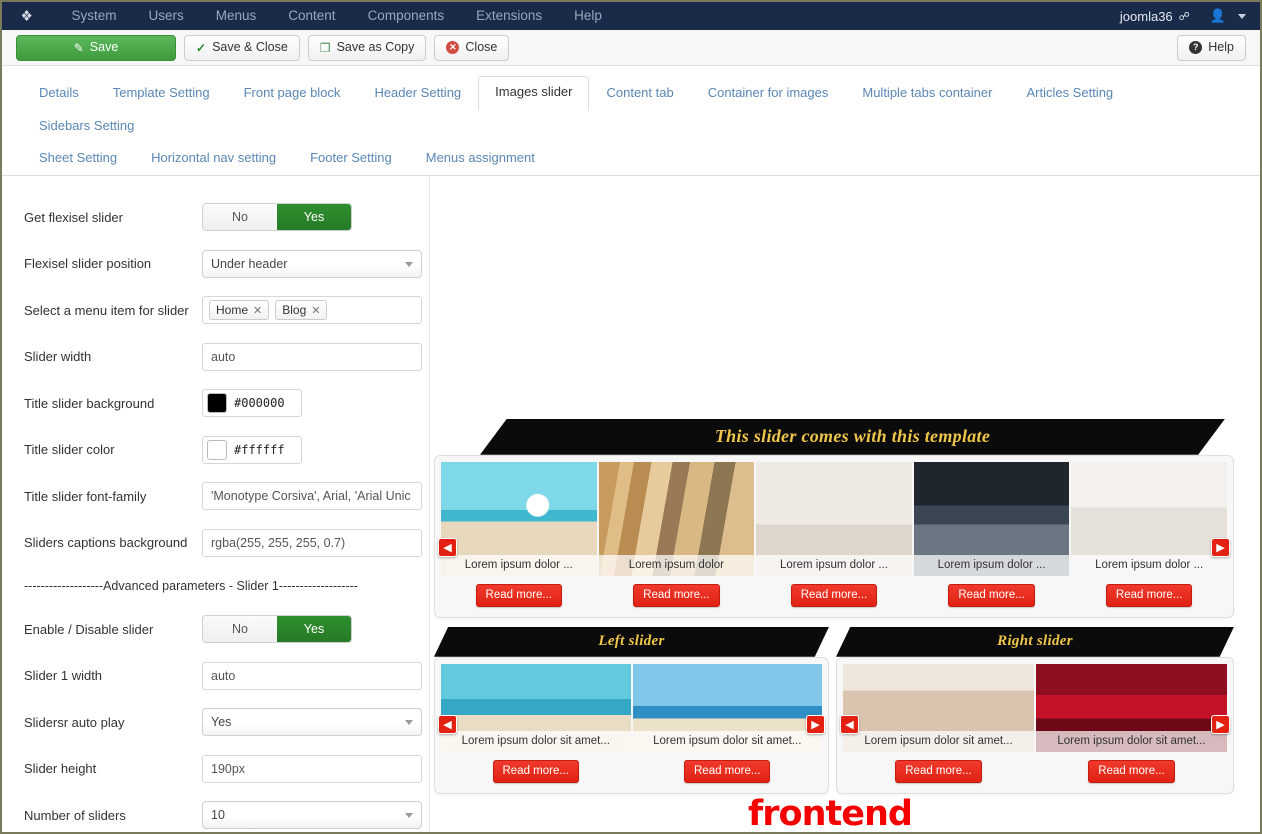 This screenshot has width=1262, height=834. Describe the element at coordinates (325, 47) in the screenshot. I see `copy-icon: ❐` at that location.